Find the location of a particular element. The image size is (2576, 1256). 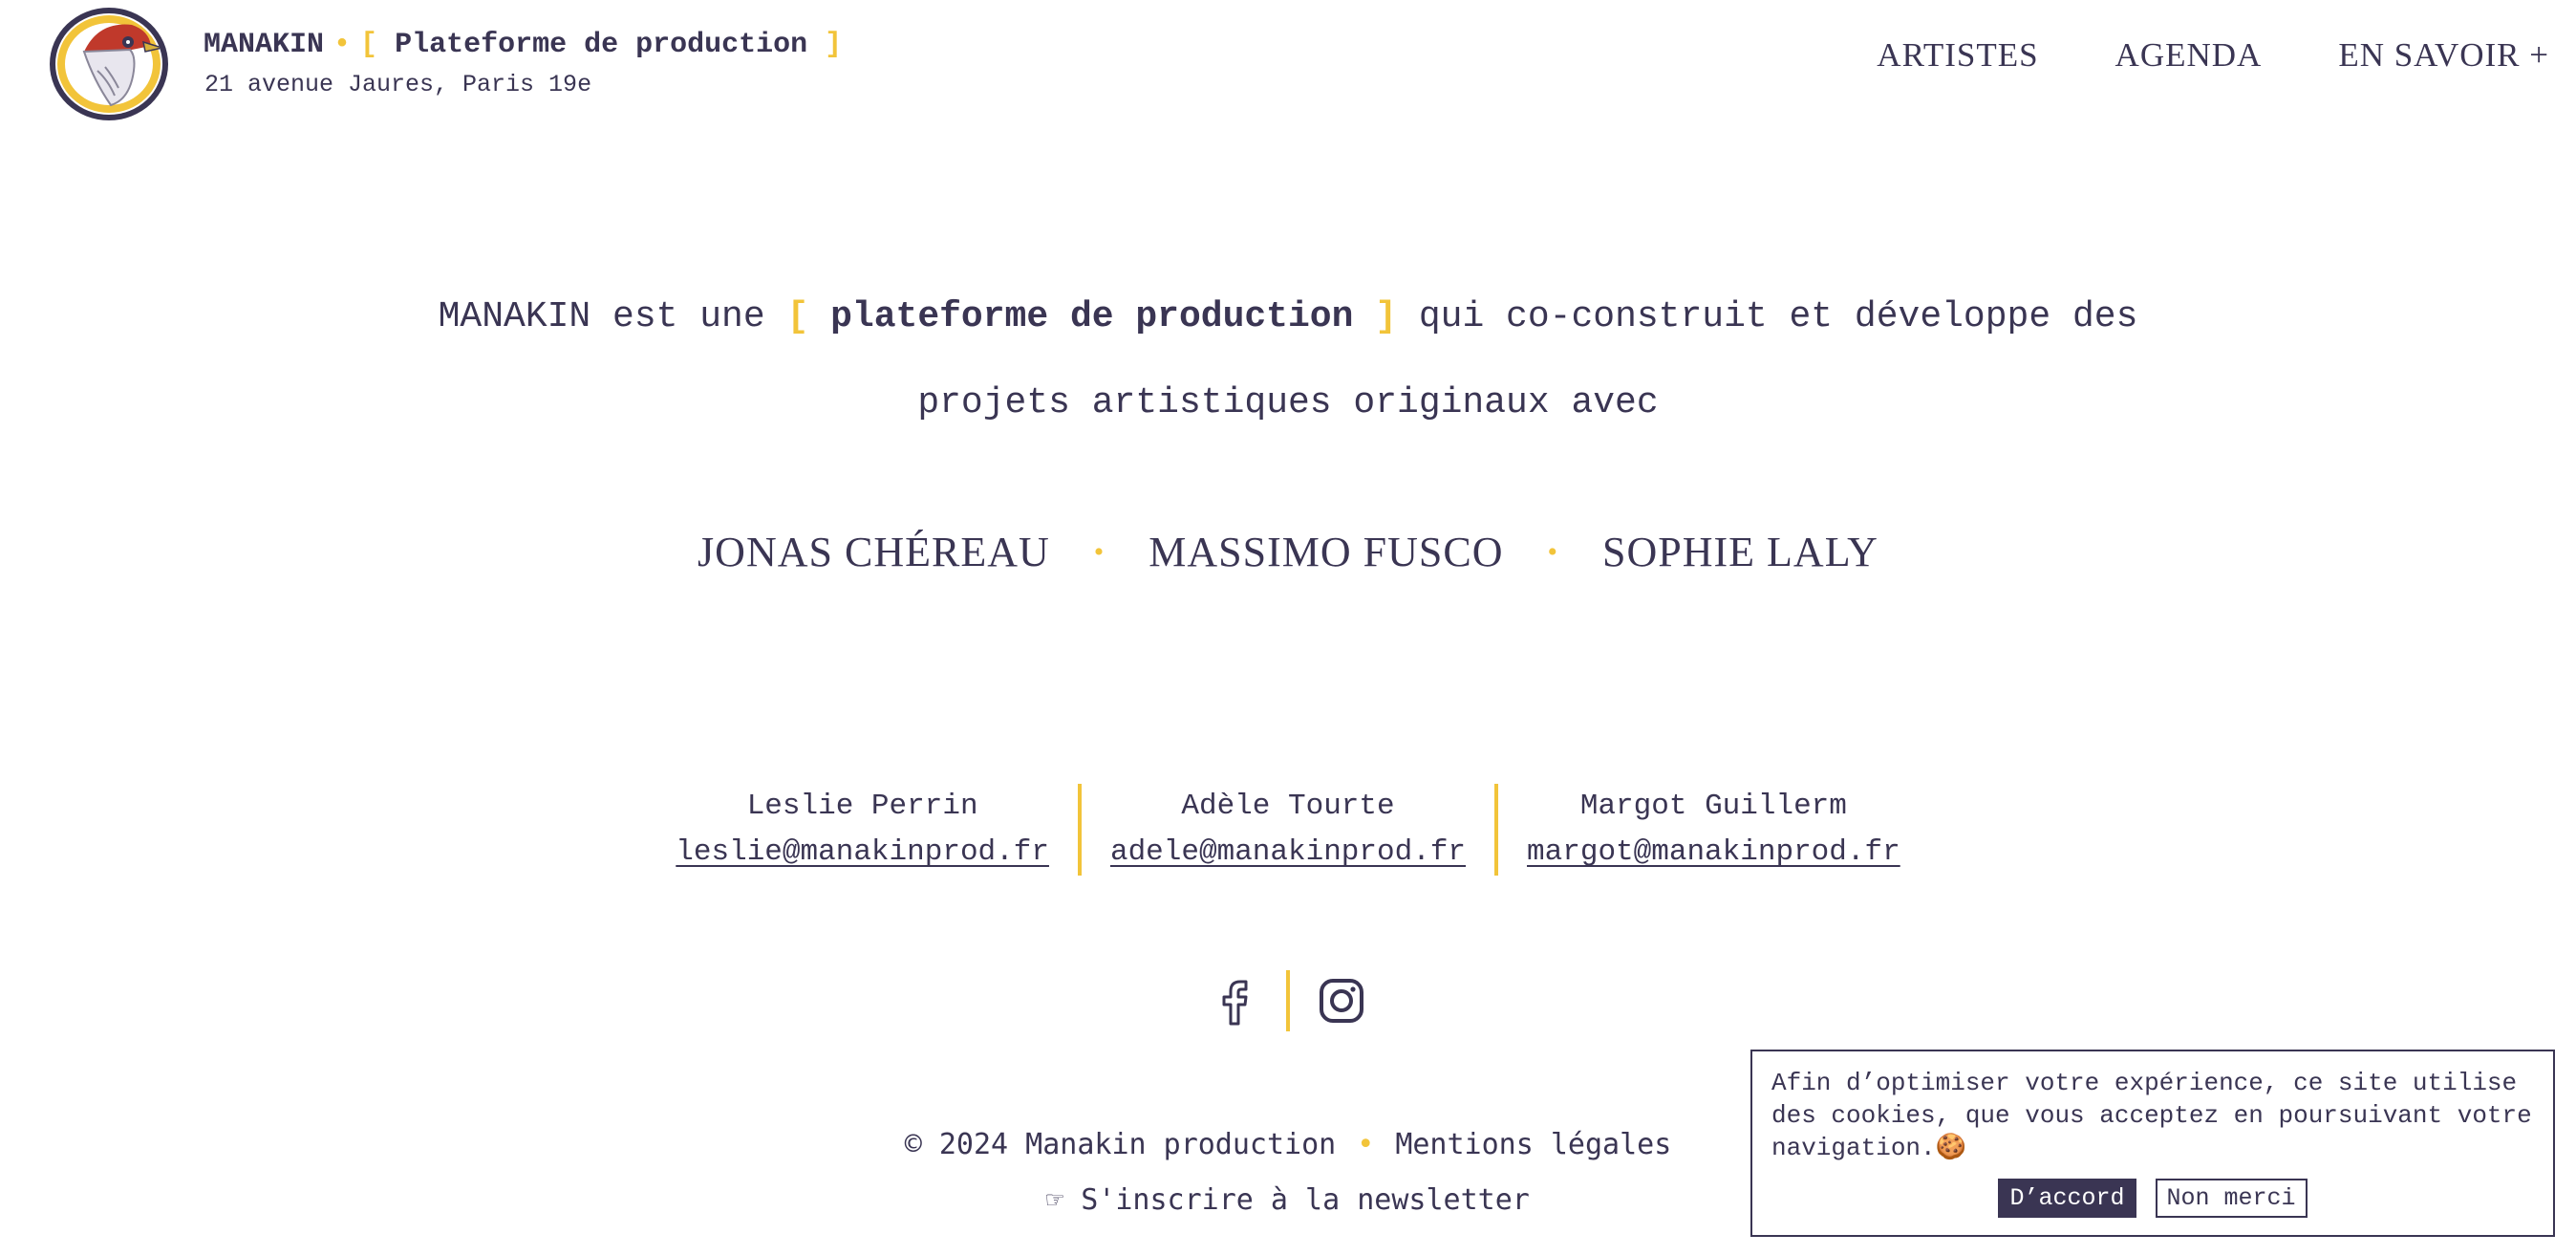

bracket-open: [ is located at coordinates (369, 45).